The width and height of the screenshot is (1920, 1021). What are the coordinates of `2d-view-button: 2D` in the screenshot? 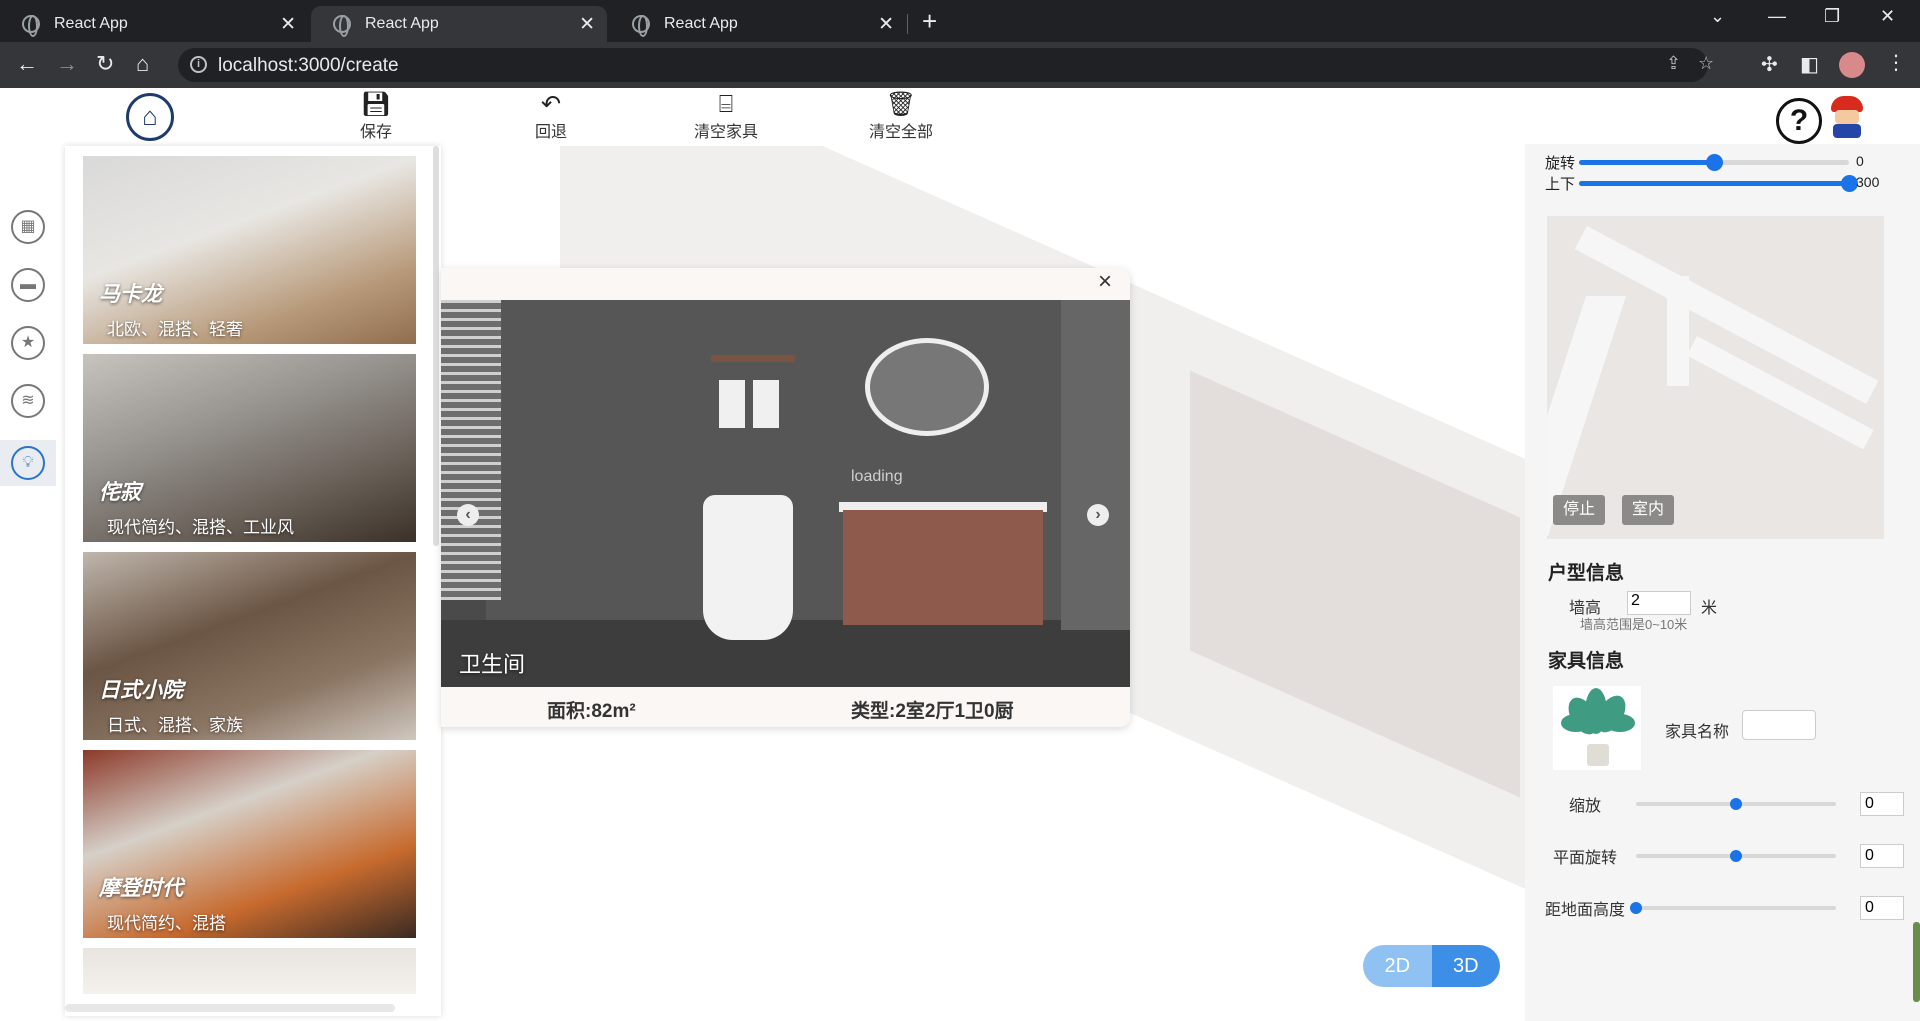 It's located at (1397, 966).